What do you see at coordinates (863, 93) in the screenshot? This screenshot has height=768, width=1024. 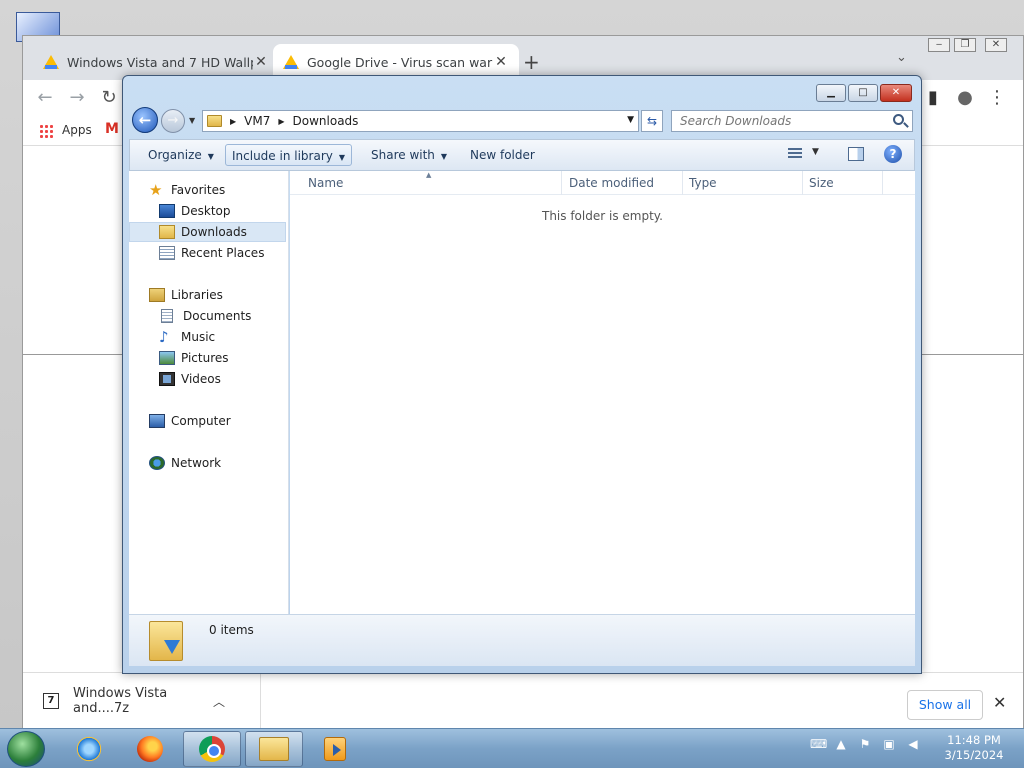 I see `maximize-icon: □` at bounding box center [863, 93].